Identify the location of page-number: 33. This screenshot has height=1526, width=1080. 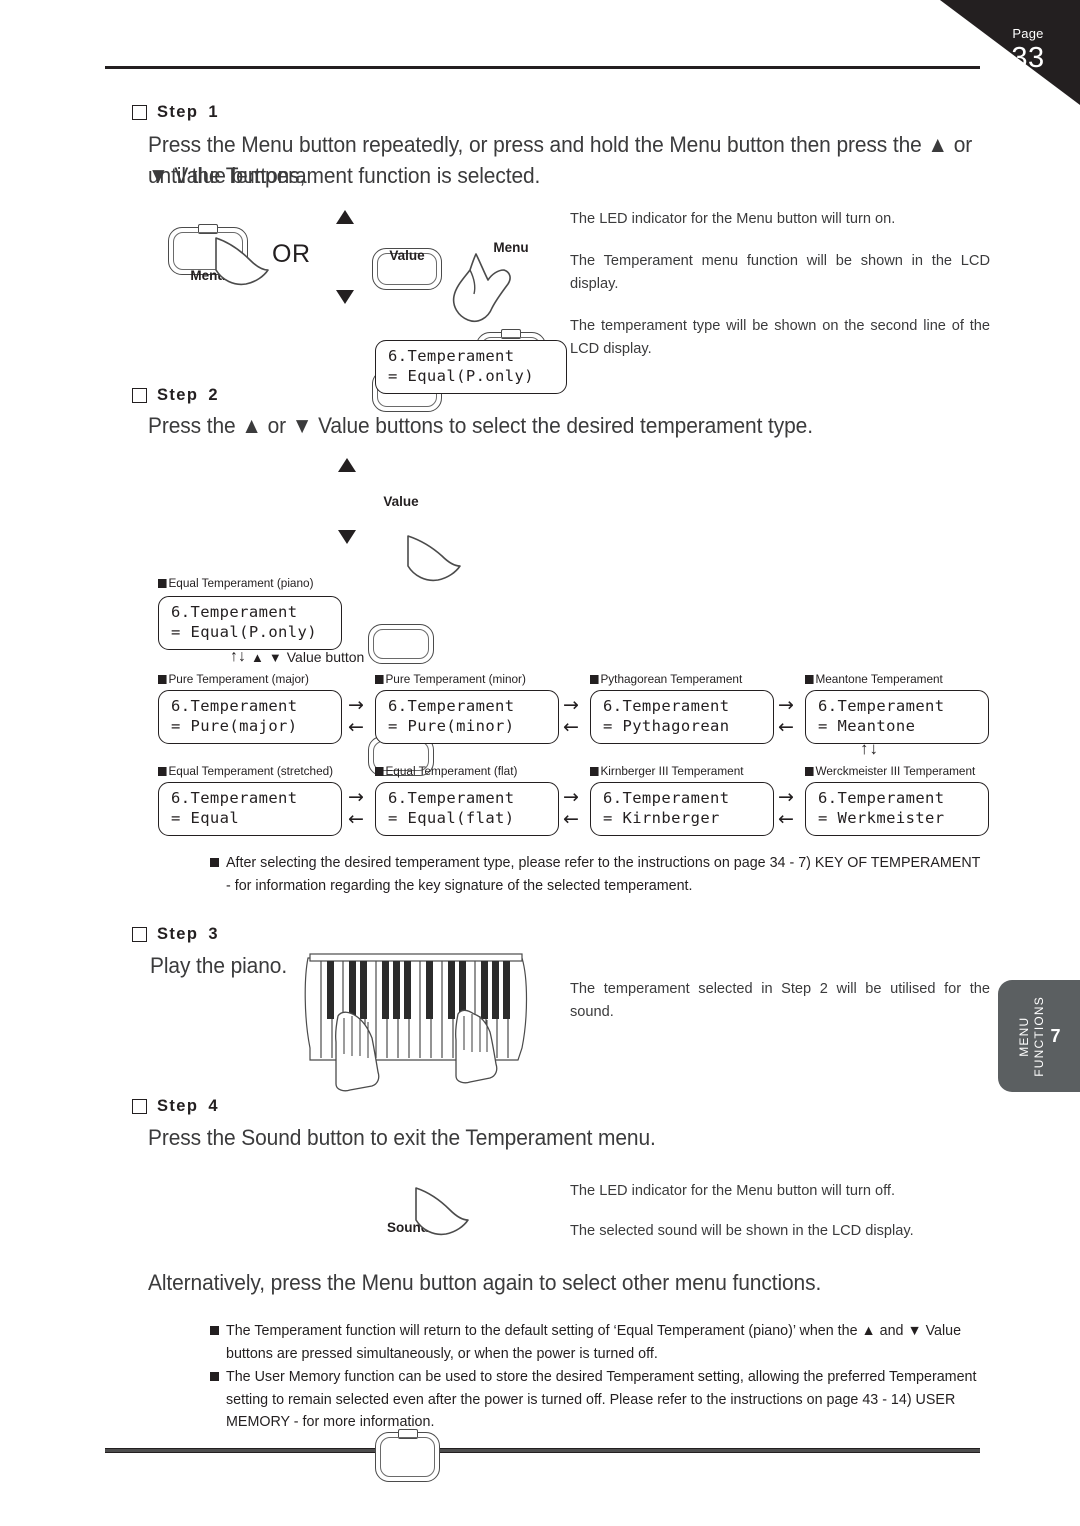
(1028, 58).